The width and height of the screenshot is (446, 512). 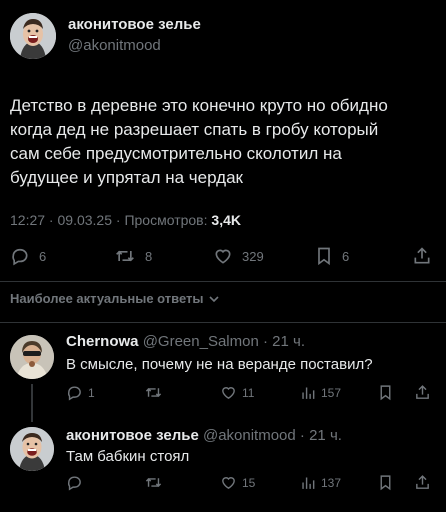 I want to click on author-handle: @akonitmood, so click(x=114, y=45).